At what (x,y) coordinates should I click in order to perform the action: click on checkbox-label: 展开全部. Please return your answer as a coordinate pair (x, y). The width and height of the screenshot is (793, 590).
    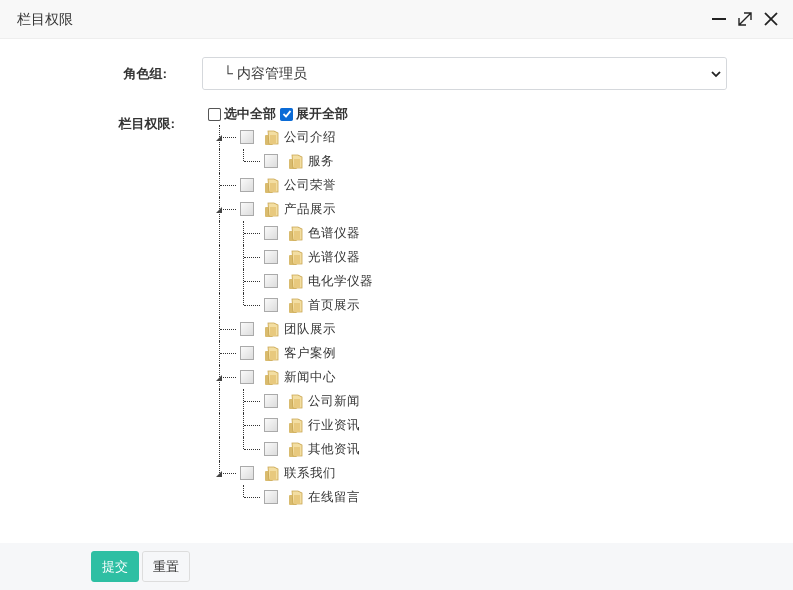
    Looking at the image, I should click on (322, 114).